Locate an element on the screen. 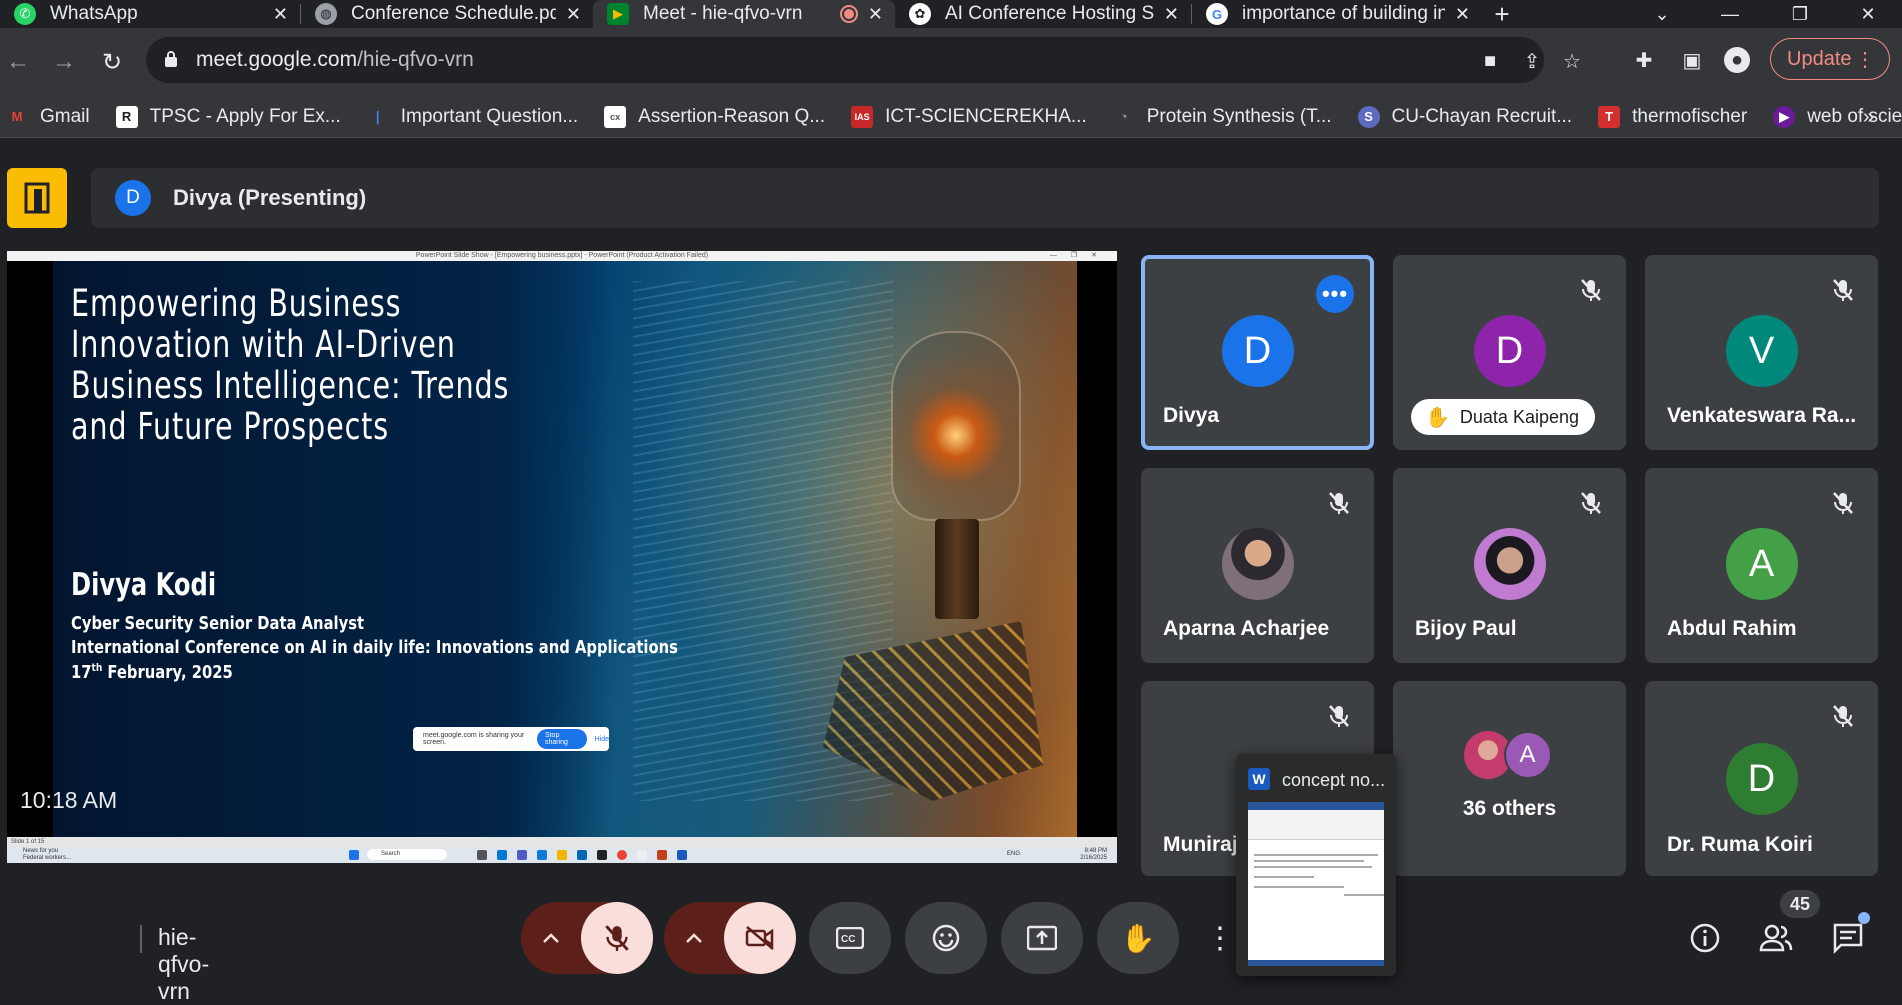 The image size is (1902, 1005). camera-toggle-button is located at coordinates (760, 938).